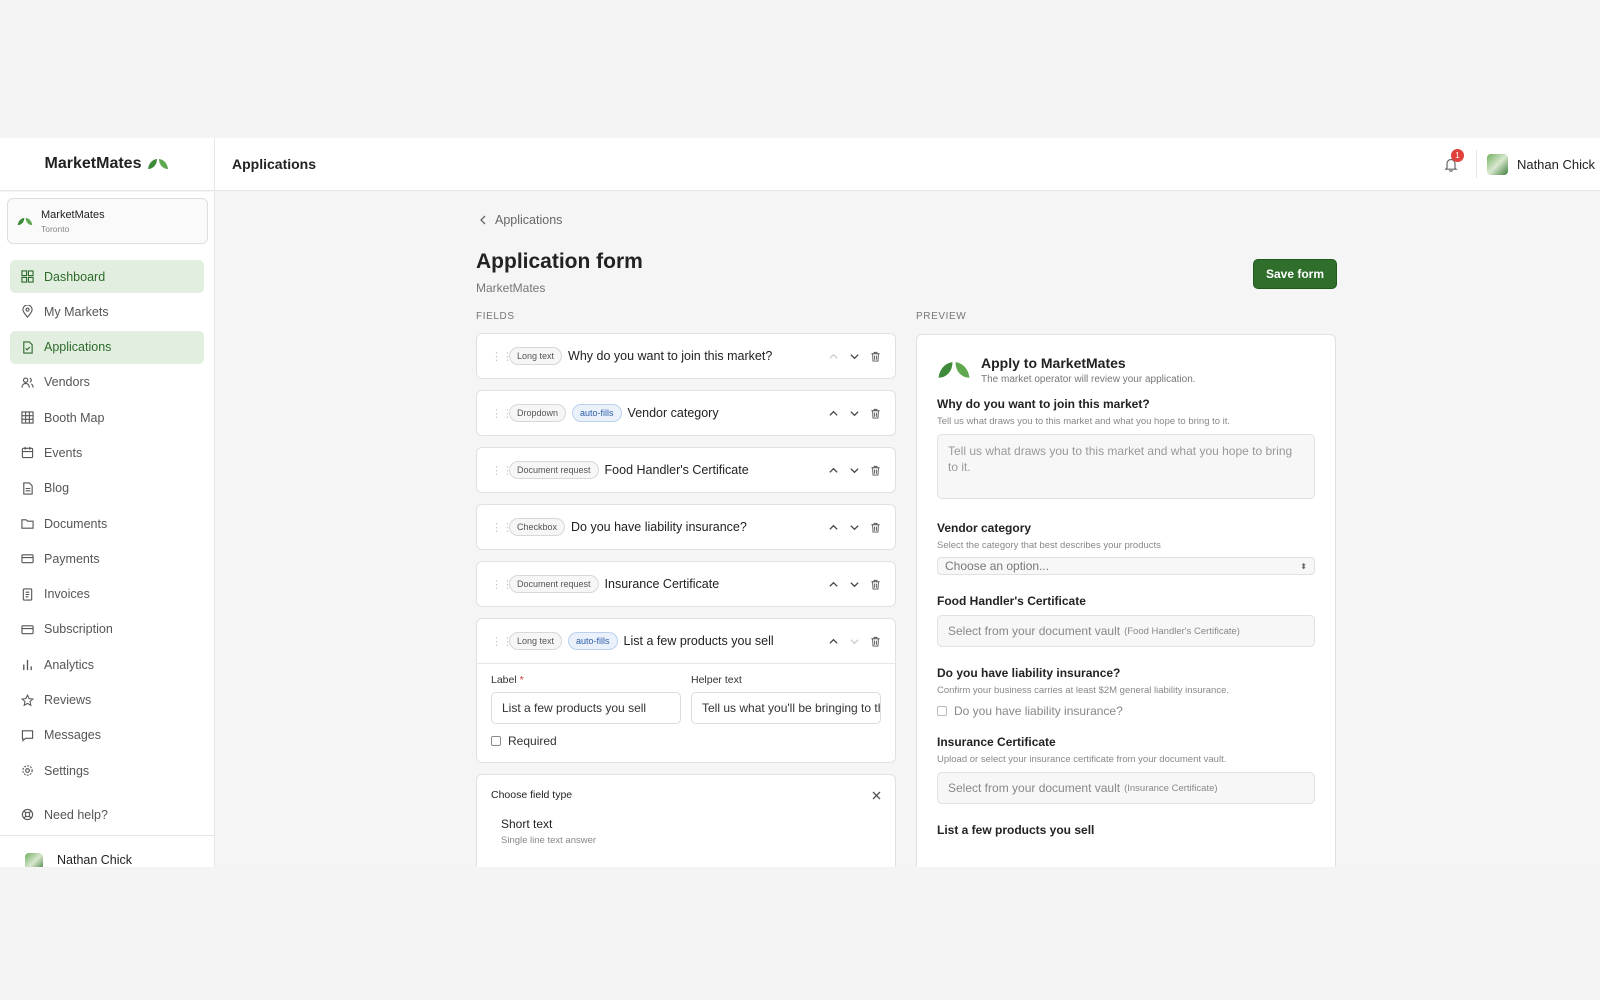  Describe the element at coordinates (27, 382) in the screenshot. I see `users-icon` at that location.